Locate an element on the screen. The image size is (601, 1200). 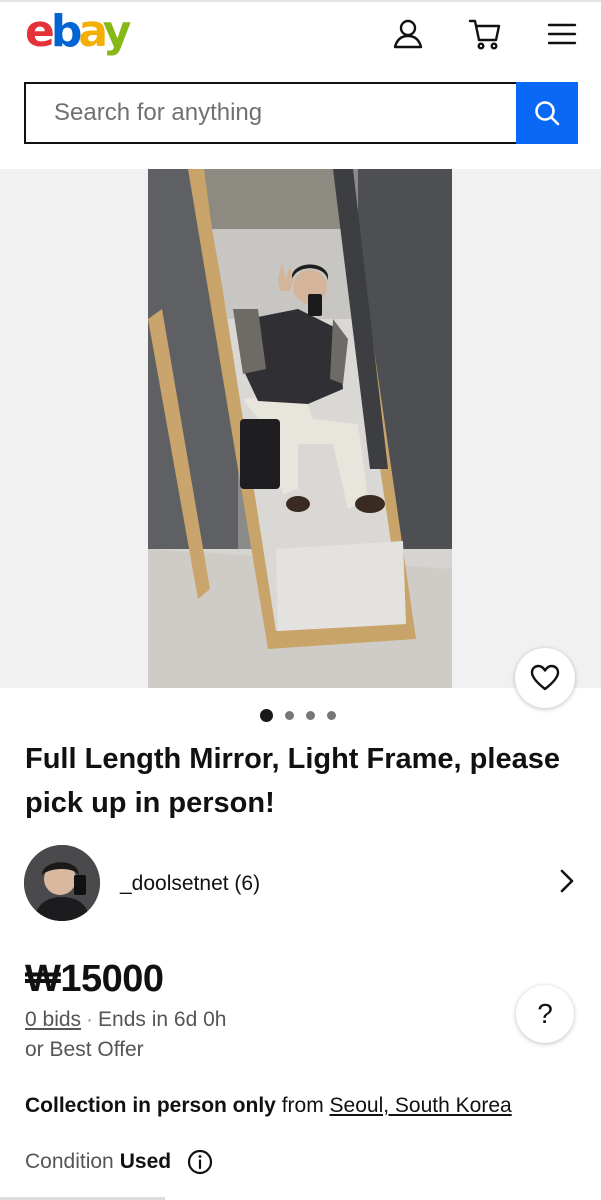
bids-link: 0 bids is located at coordinates (53, 1019).